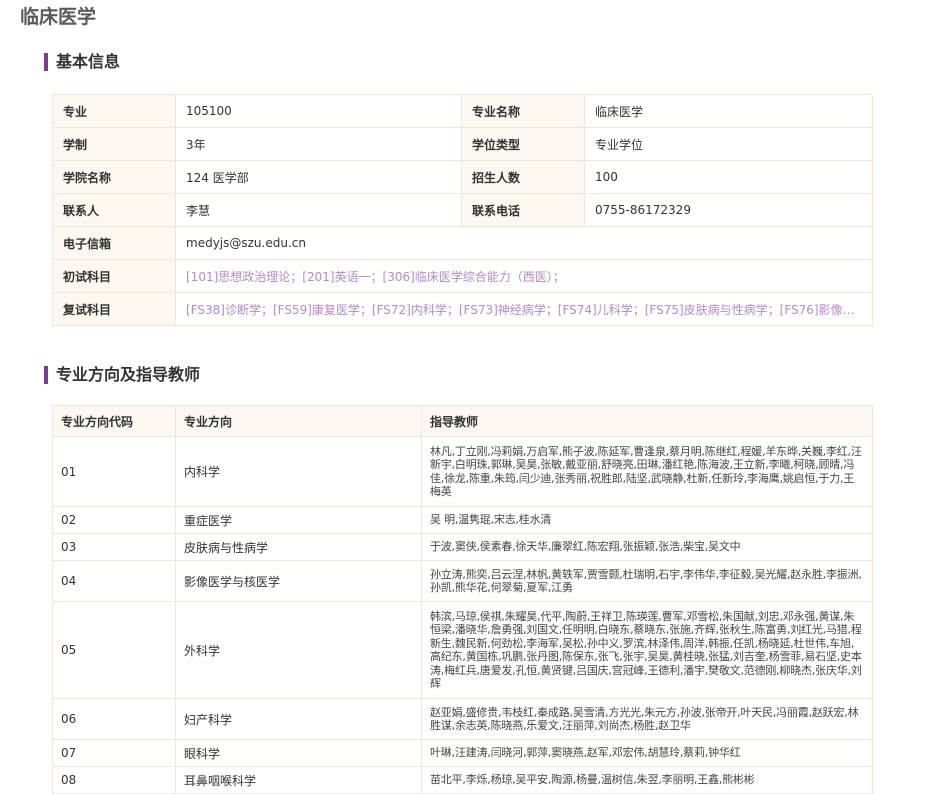  I want to click on header-direction: 专业方向, so click(298, 421).